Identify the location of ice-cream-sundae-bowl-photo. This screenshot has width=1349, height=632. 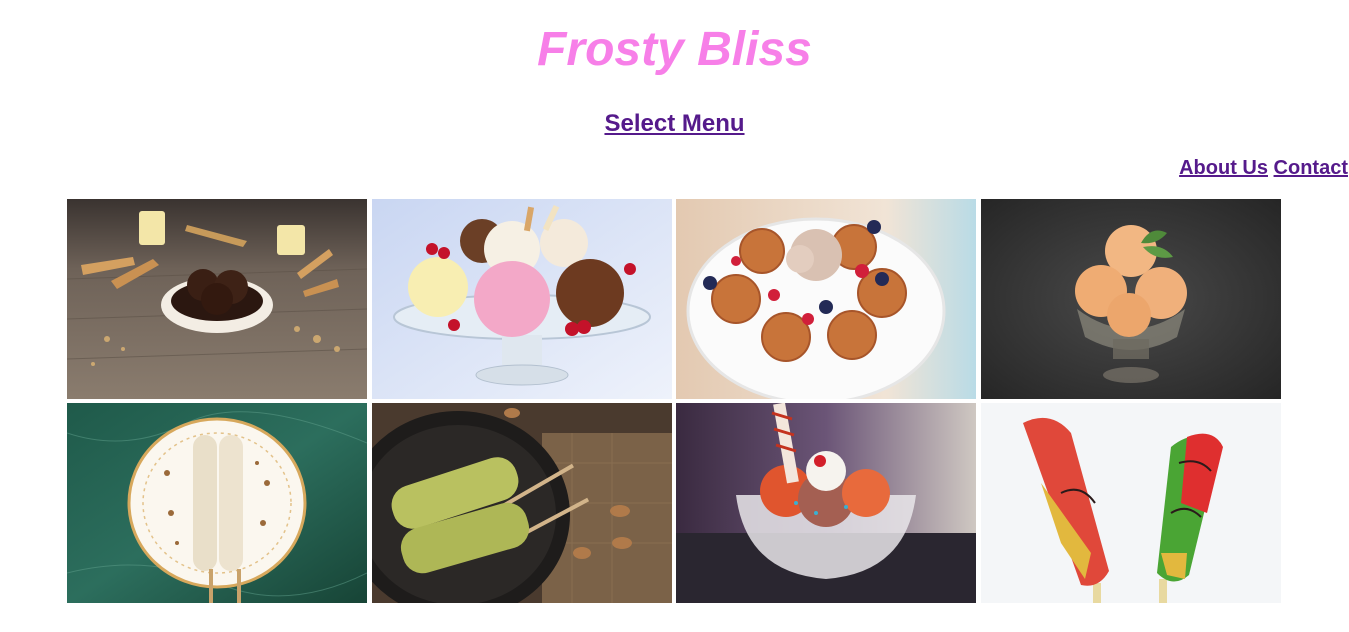
(521, 299).